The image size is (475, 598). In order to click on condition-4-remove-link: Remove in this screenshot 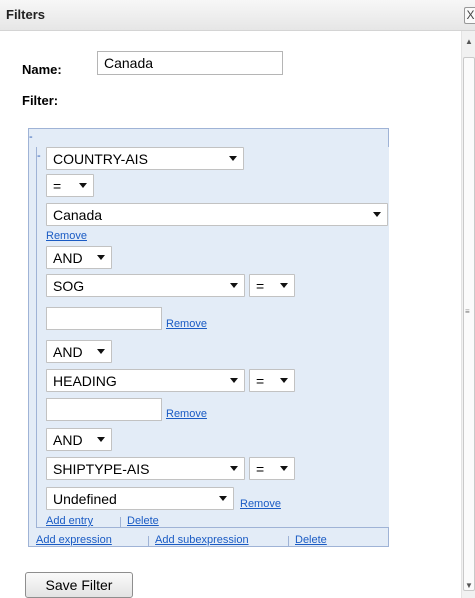, I will do `click(260, 504)`.